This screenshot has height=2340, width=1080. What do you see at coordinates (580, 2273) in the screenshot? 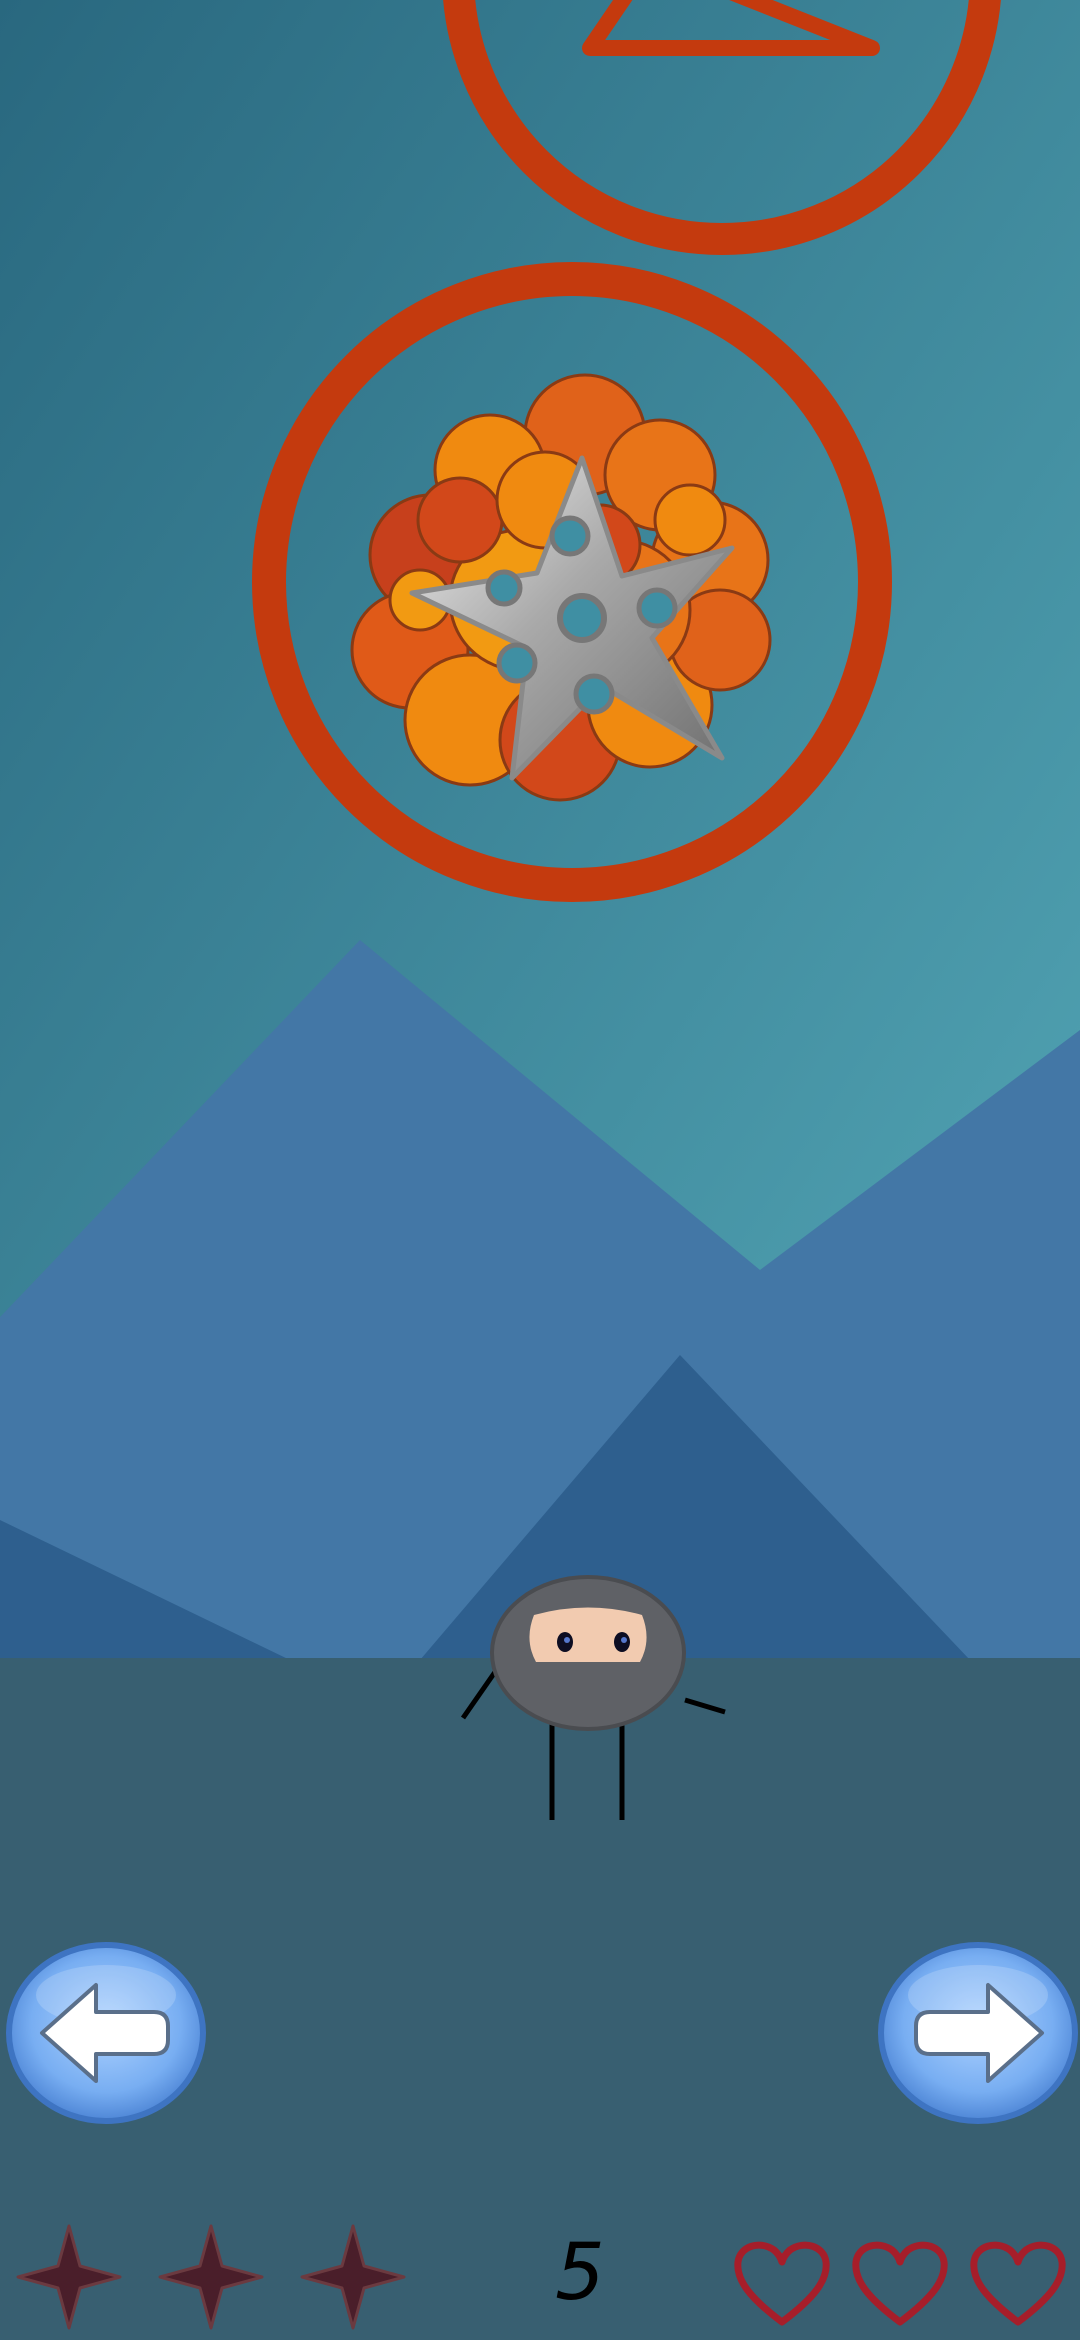
I see `score-counter: 5` at bounding box center [580, 2273].